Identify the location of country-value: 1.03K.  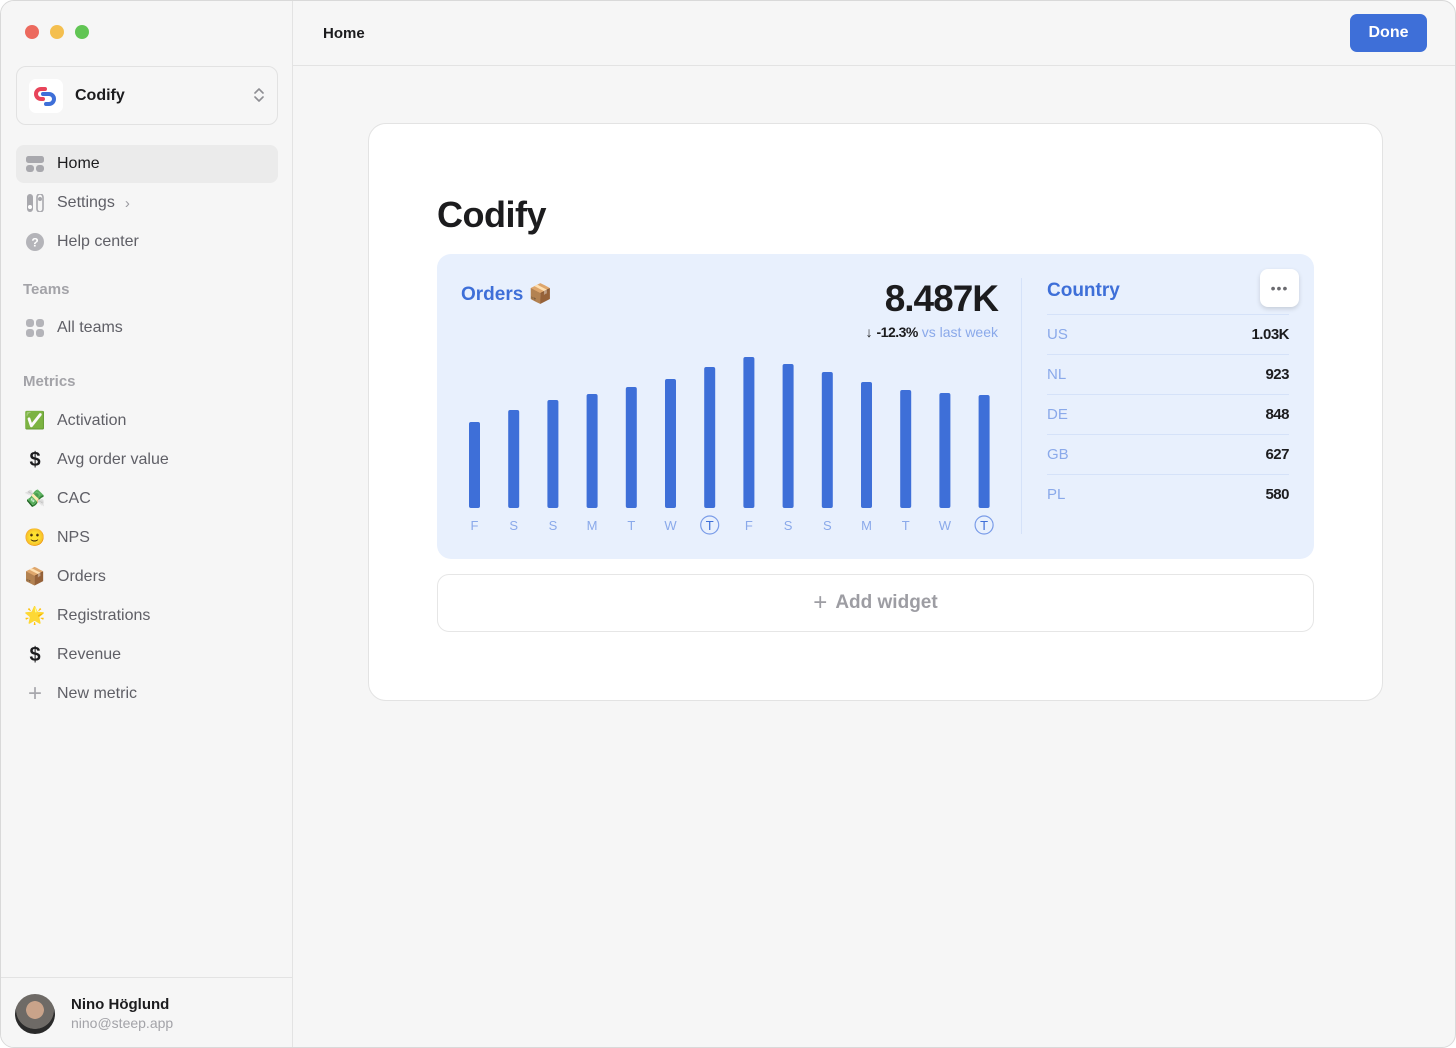
(1270, 334).